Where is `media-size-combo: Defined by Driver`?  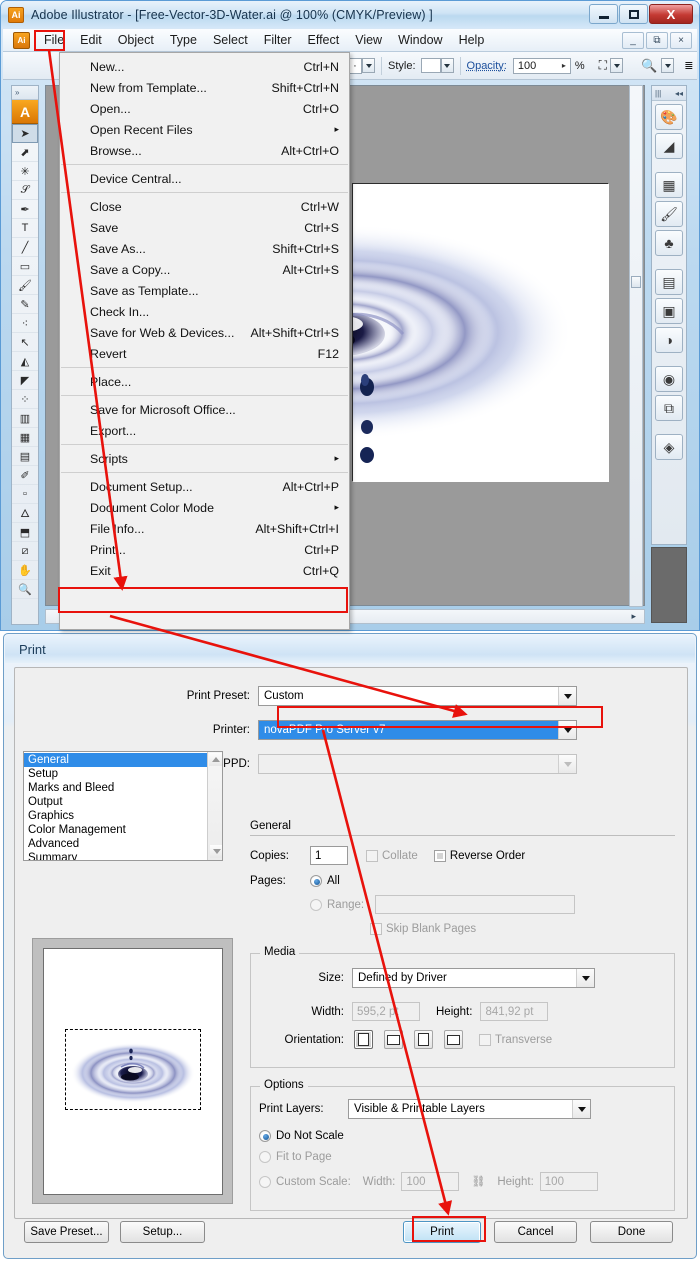 media-size-combo: Defined by Driver is located at coordinates (473, 978).